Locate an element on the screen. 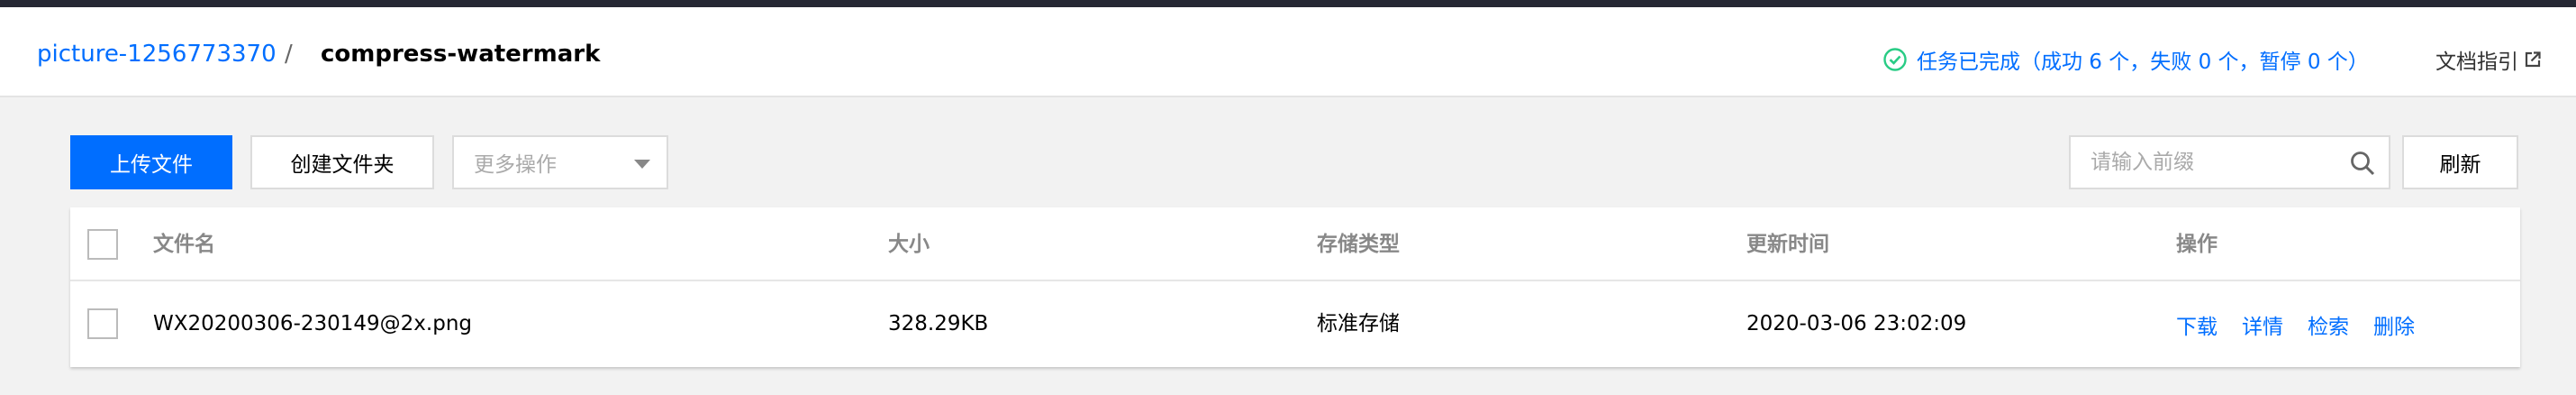 This screenshot has width=2576, height=395. upload-file-button: 上传文件 is located at coordinates (151, 162).